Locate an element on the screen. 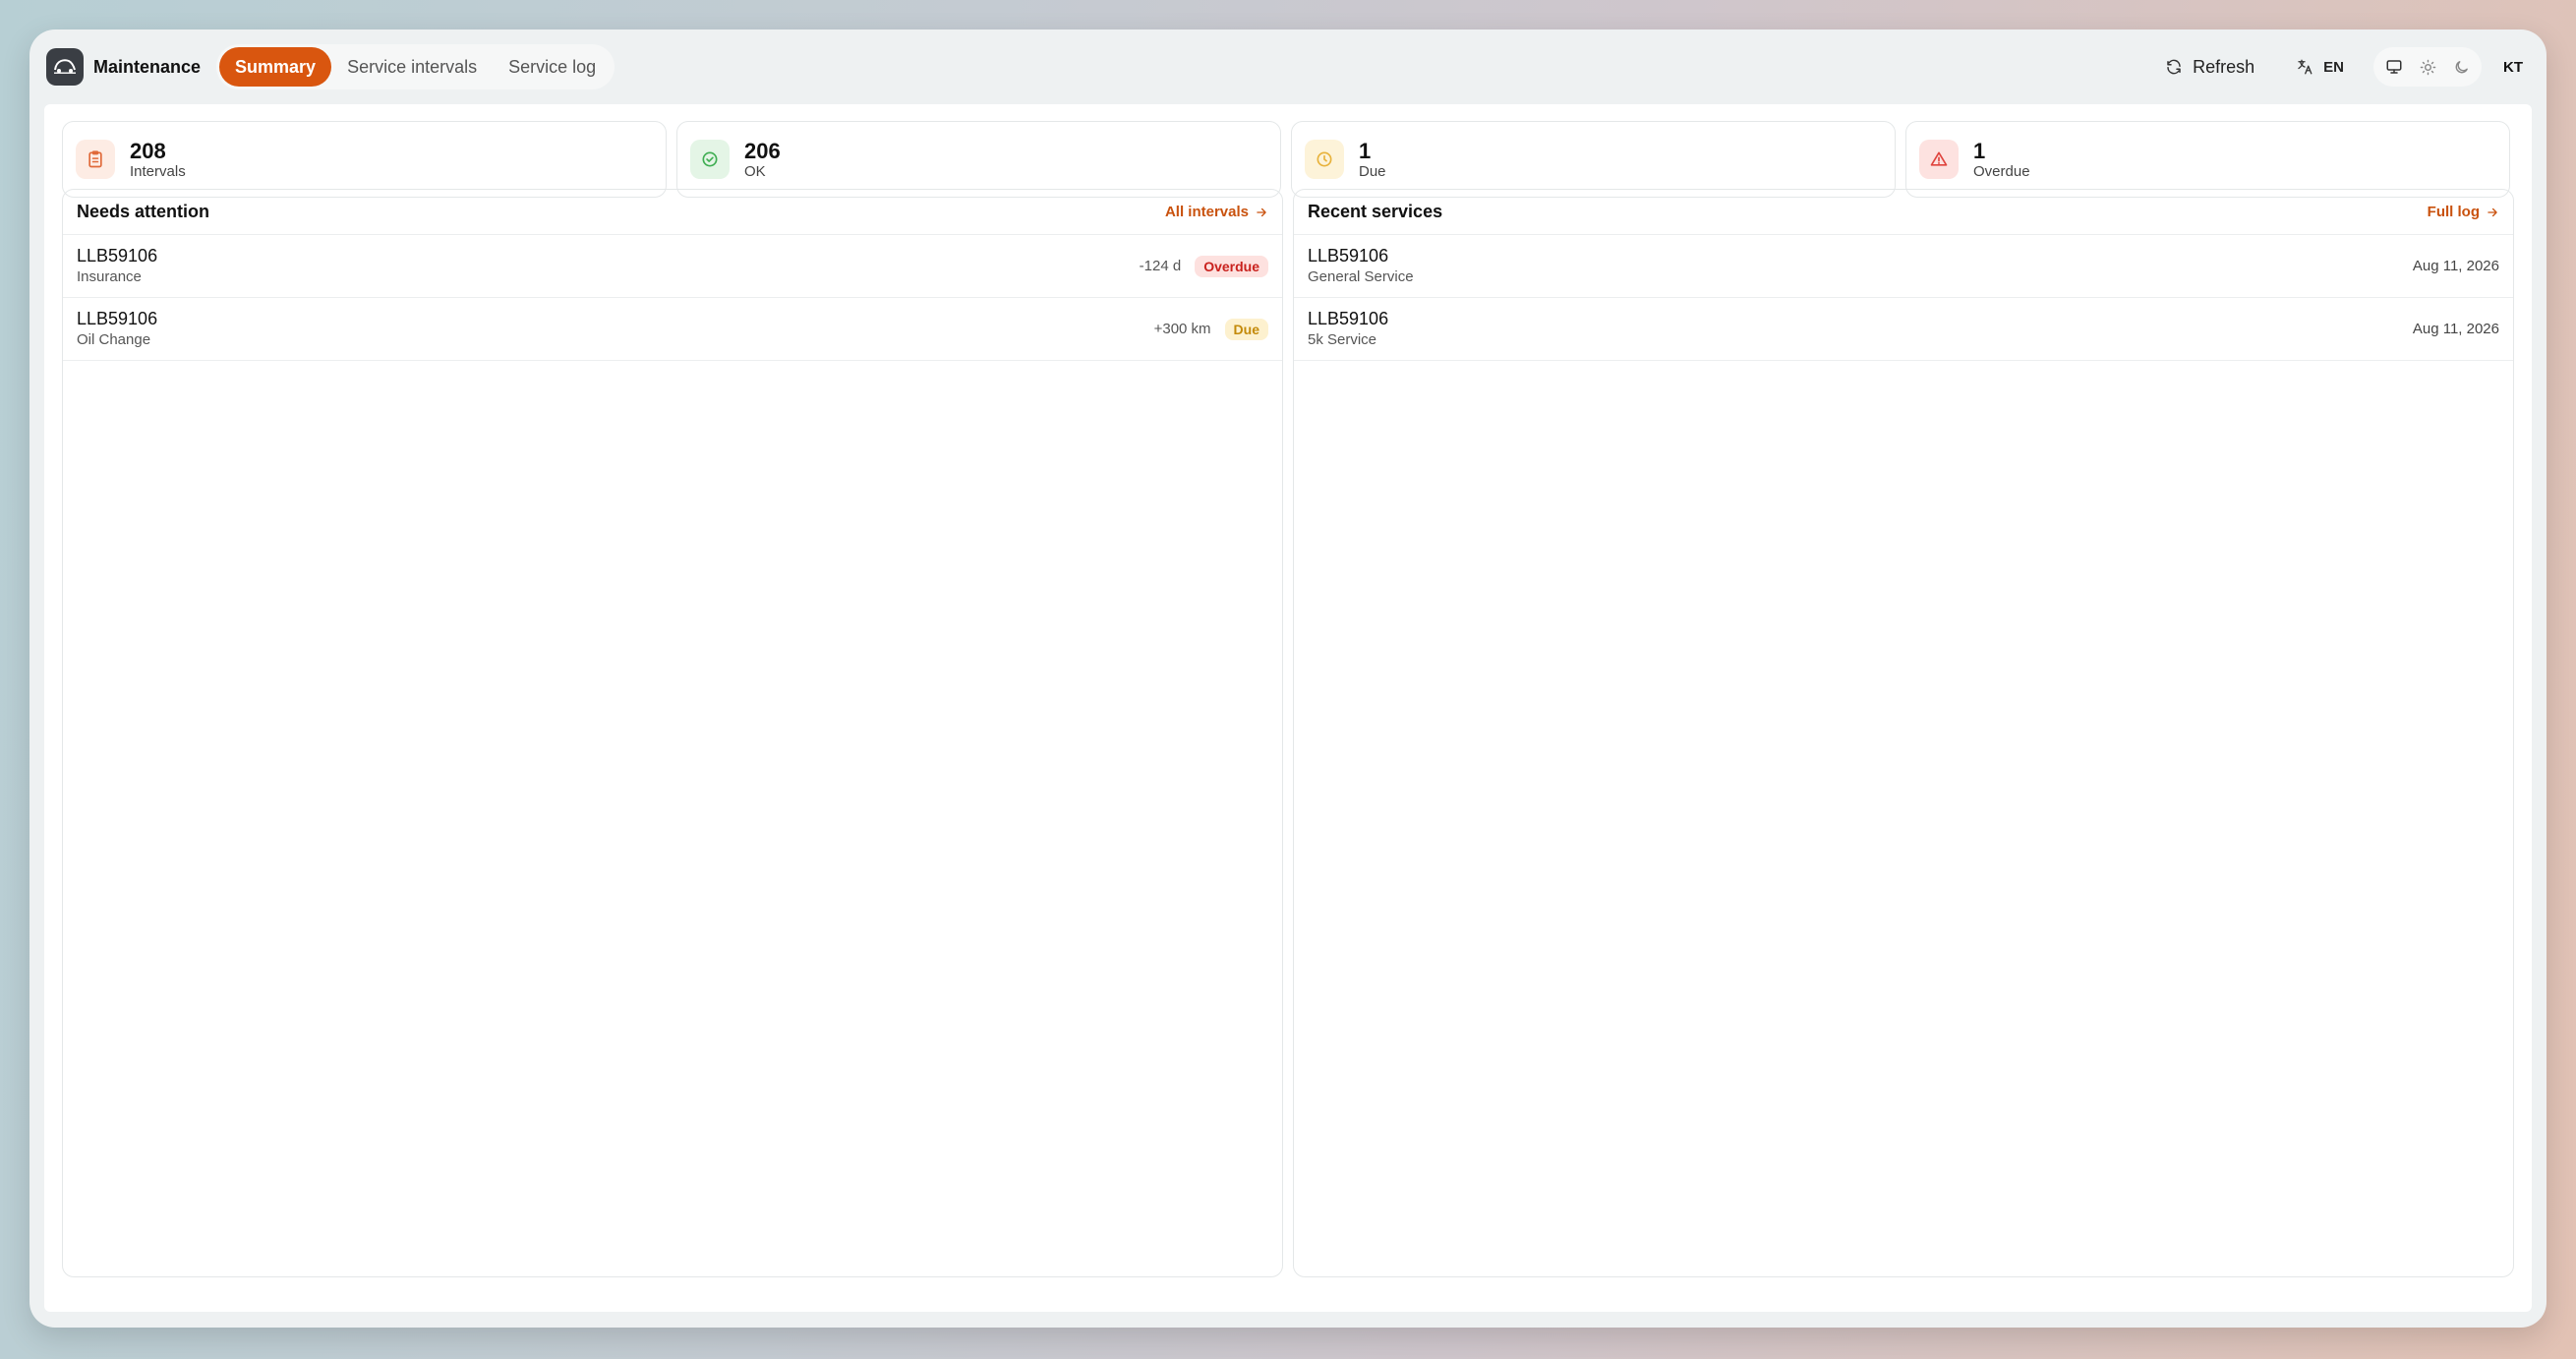 The image size is (2576, 1359). theme-switcher is located at coordinates (2427, 67).